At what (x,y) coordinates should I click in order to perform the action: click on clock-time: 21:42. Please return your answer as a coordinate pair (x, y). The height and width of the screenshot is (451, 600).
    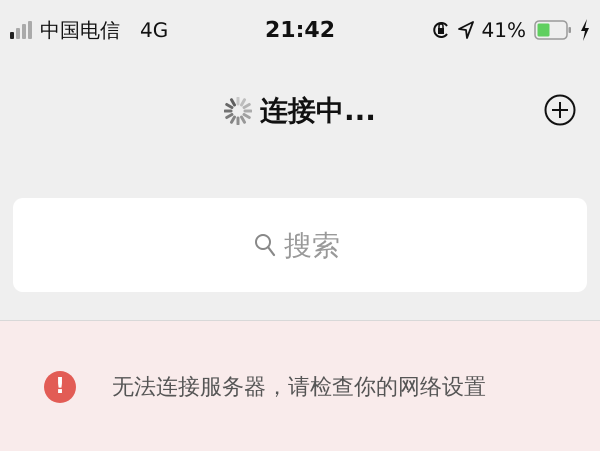
    Looking at the image, I should click on (300, 30).